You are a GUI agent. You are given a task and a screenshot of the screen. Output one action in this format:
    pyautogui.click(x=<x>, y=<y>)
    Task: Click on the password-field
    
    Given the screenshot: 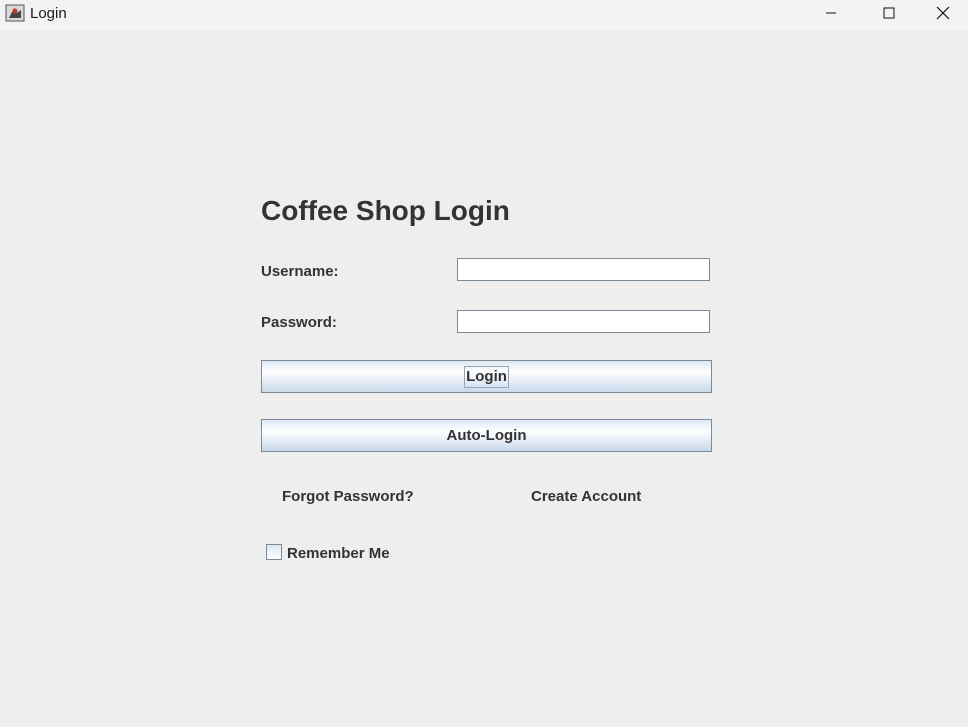 What is the action you would take?
    pyautogui.click(x=583, y=321)
    